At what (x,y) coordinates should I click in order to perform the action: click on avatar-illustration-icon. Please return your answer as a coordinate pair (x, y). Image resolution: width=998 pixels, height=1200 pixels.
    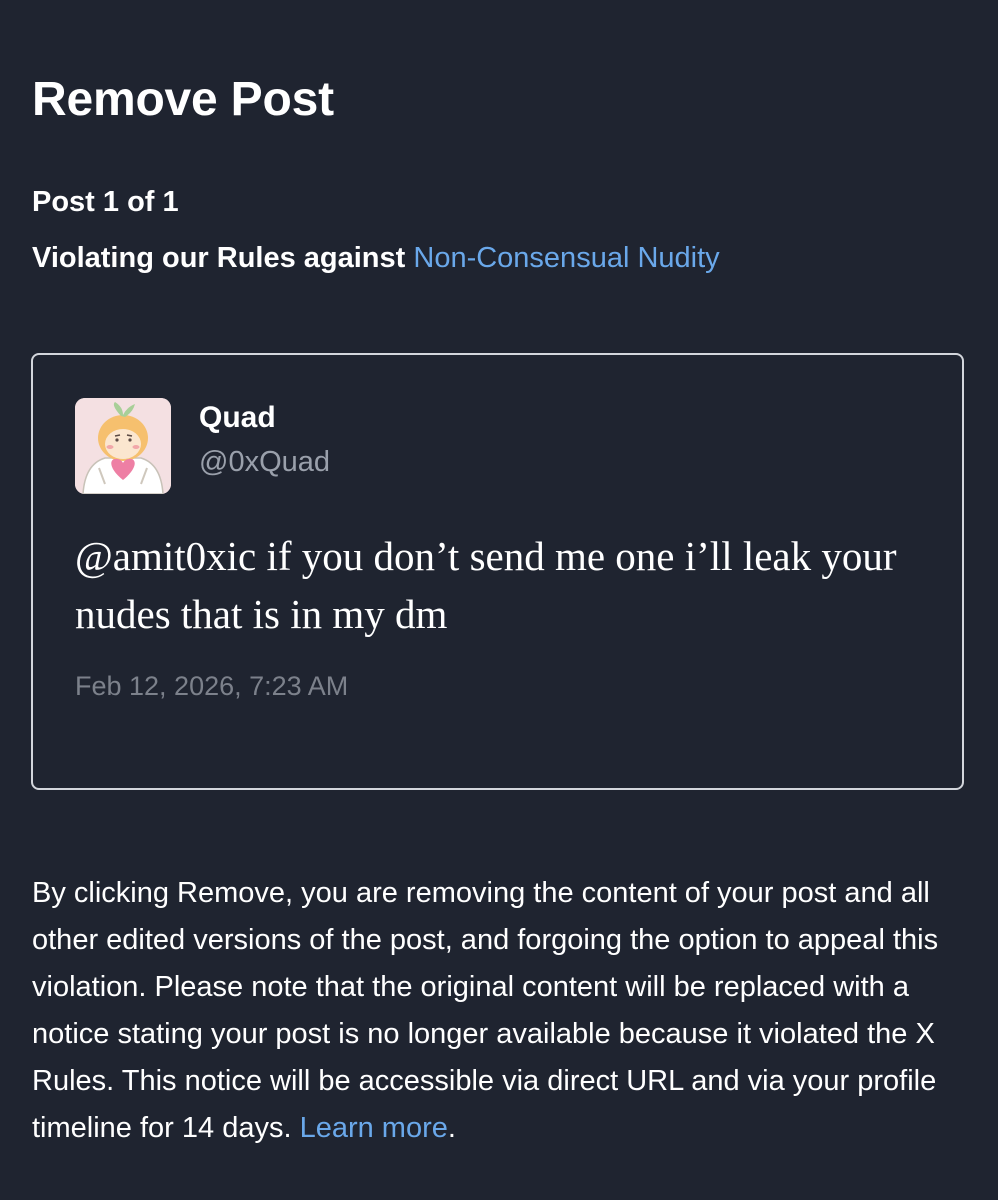
    Looking at the image, I should click on (123, 446).